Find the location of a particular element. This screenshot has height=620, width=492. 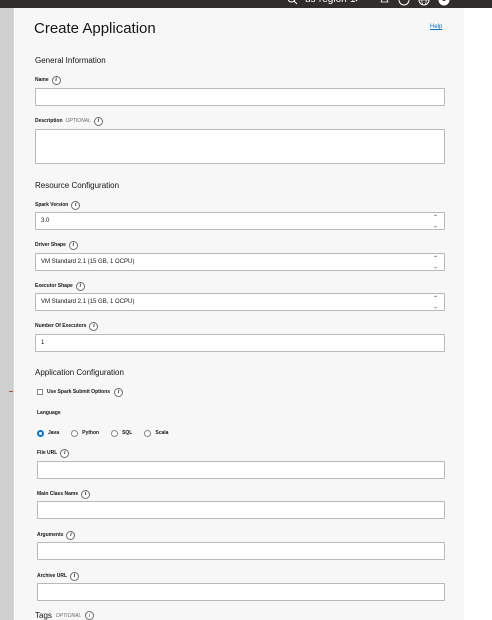

number-of-executors-label: Number Of Executors i is located at coordinates (67, 326).